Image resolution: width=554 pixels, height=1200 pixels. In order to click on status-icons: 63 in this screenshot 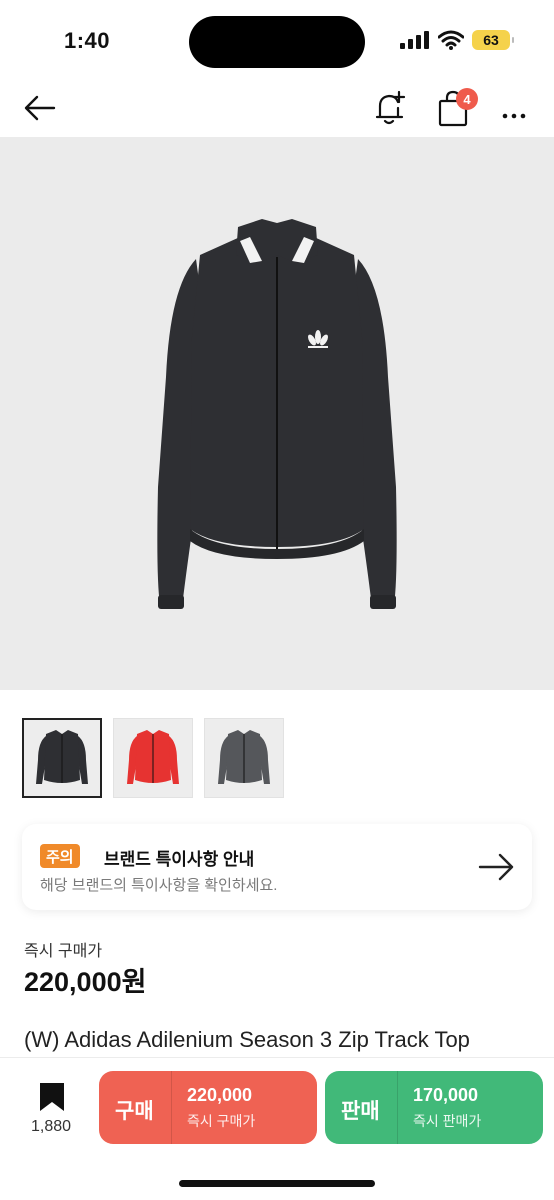, I will do `click(457, 40)`.